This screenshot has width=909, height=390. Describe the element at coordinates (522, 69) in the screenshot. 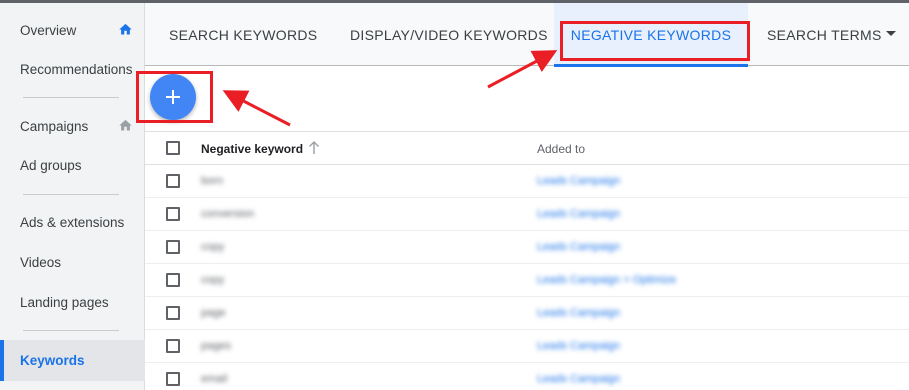

I see `annotation-arrow-to-tab` at that location.